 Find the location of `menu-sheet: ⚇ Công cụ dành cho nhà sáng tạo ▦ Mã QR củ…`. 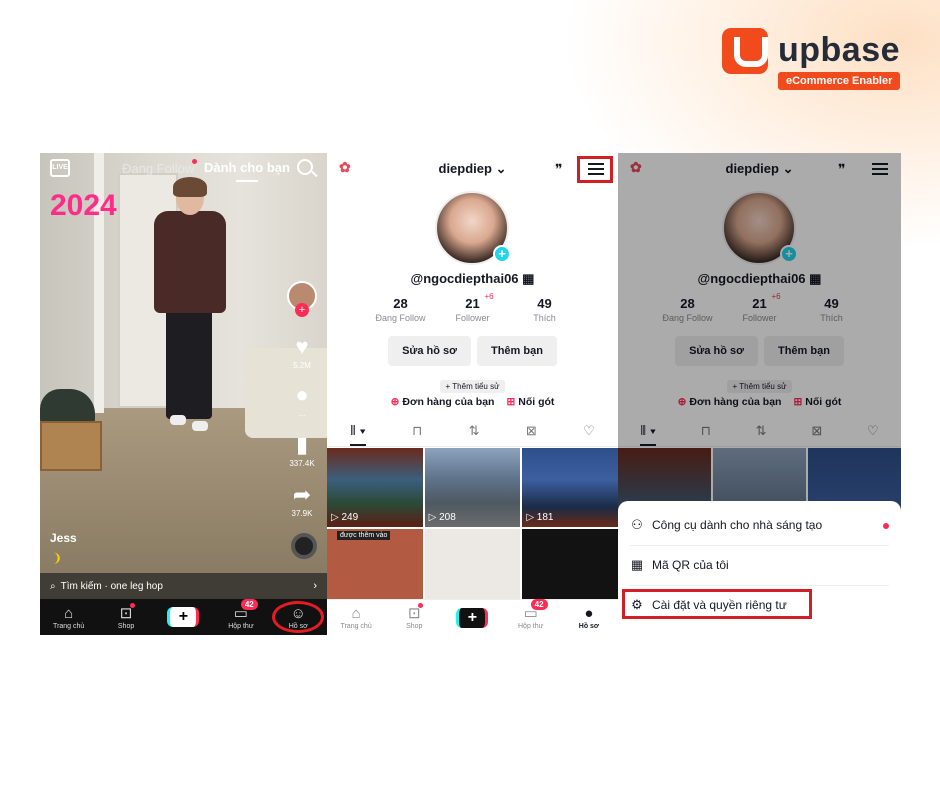

menu-sheet: ⚇ Công cụ dành cho nhà sáng tạo ▦ Mã QR củ… is located at coordinates (759, 568).